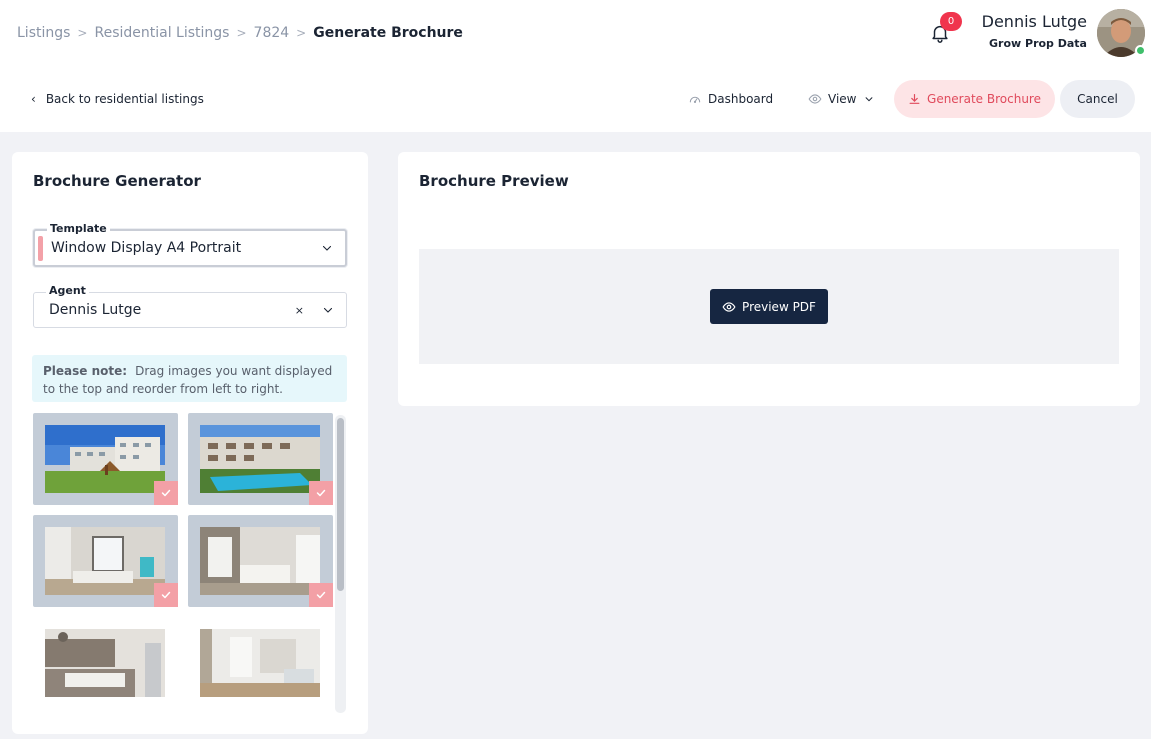 This screenshot has height=739, width=1151. What do you see at coordinates (117, 181) in the screenshot?
I see `brochure-generator-title: Brochure Generator` at bounding box center [117, 181].